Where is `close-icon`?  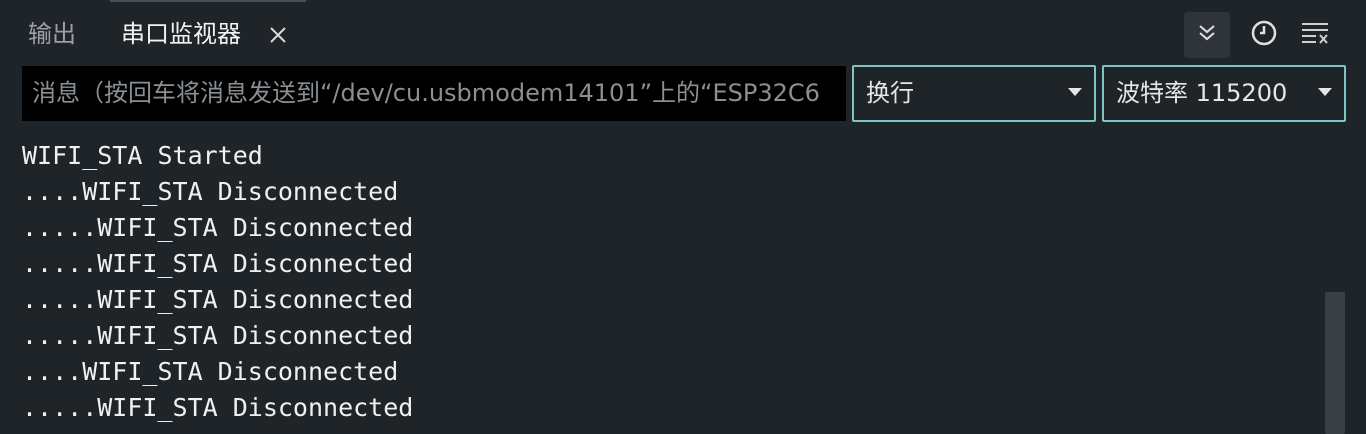 close-icon is located at coordinates (278, 35).